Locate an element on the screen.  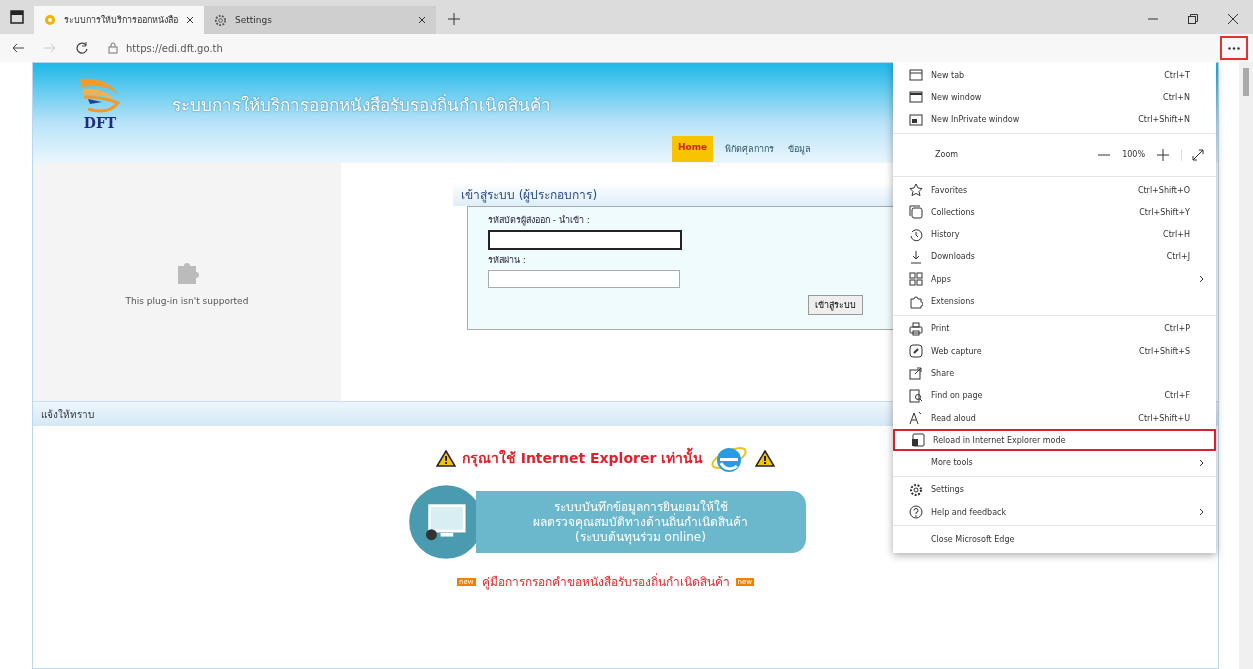
print-icon is located at coordinates (916, 328).